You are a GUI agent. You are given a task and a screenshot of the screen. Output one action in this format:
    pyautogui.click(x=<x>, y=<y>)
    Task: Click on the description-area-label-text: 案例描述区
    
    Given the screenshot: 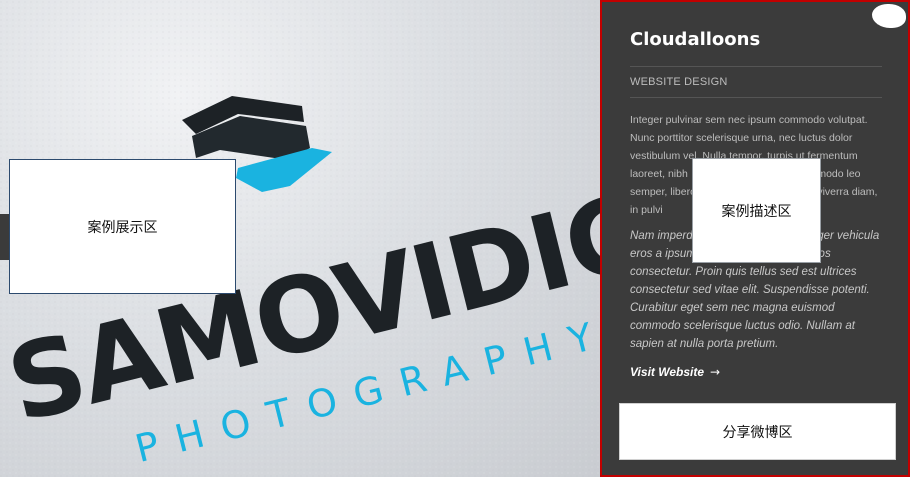 What is the action you would take?
    pyautogui.click(x=756, y=211)
    